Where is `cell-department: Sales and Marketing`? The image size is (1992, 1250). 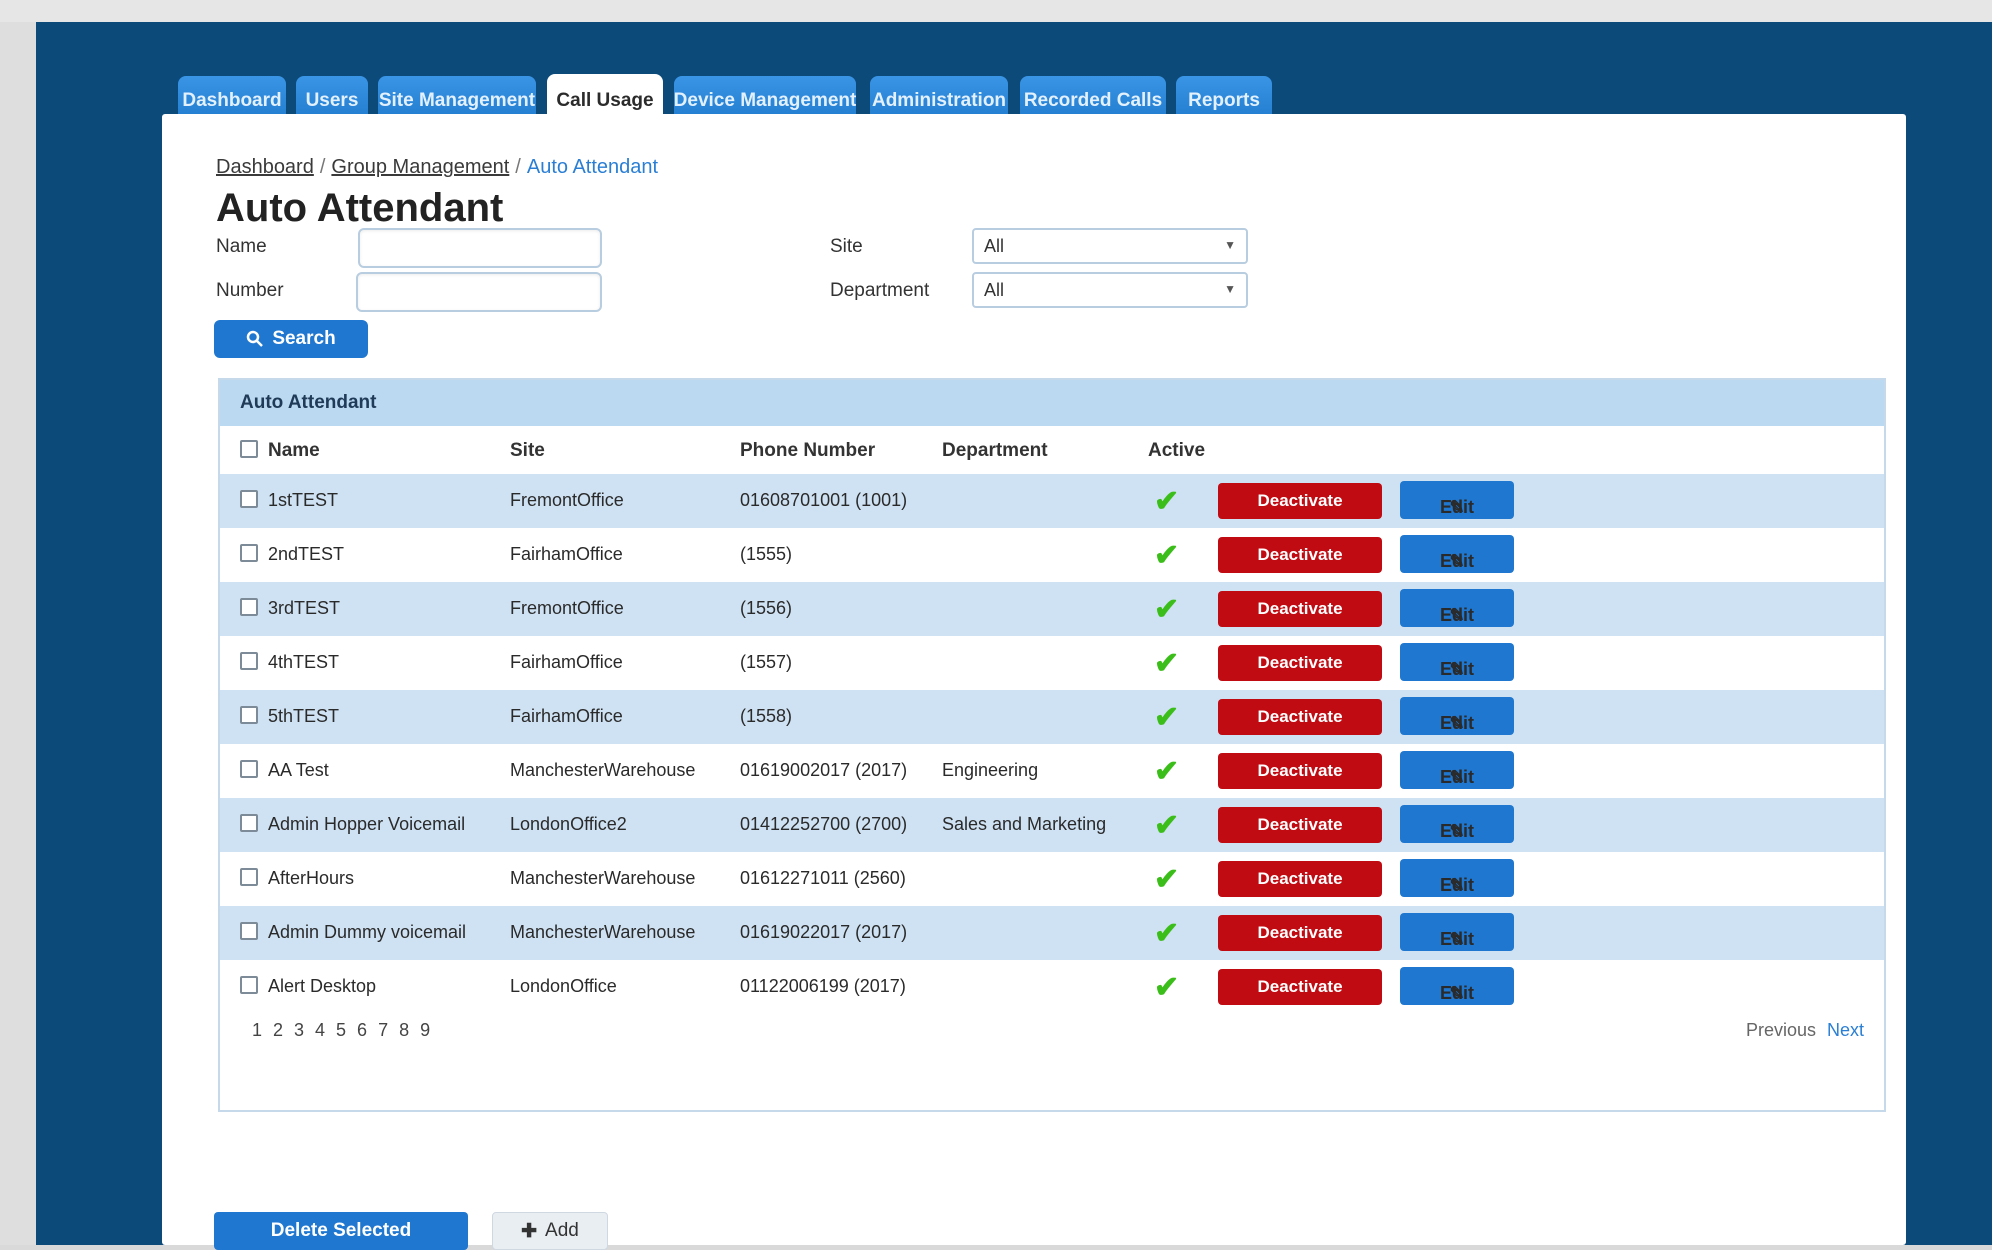 cell-department: Sales and Marketing is located at coordinates (1024, 824).